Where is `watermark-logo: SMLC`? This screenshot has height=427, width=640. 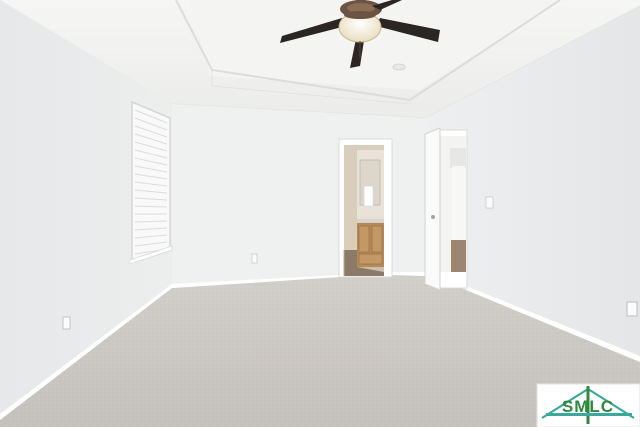
watermark-logo: SMLC is located at coordinates (588, 405).